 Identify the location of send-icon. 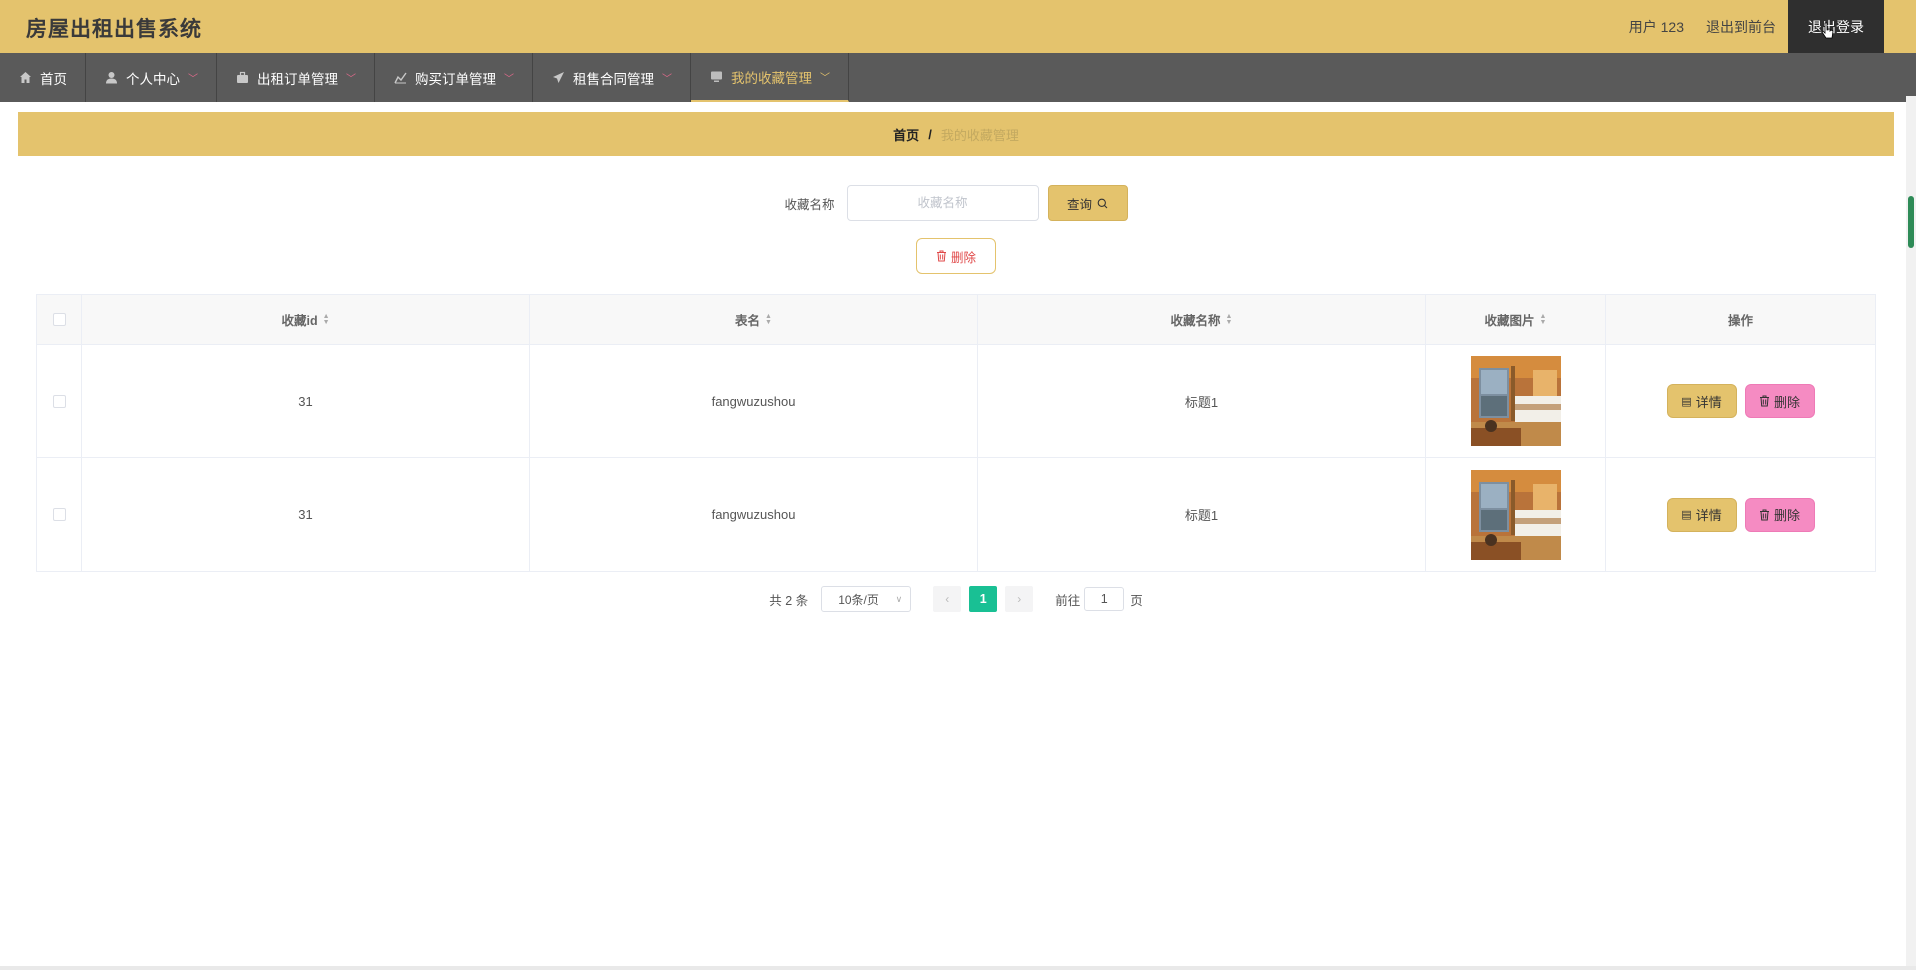
(558, 78).